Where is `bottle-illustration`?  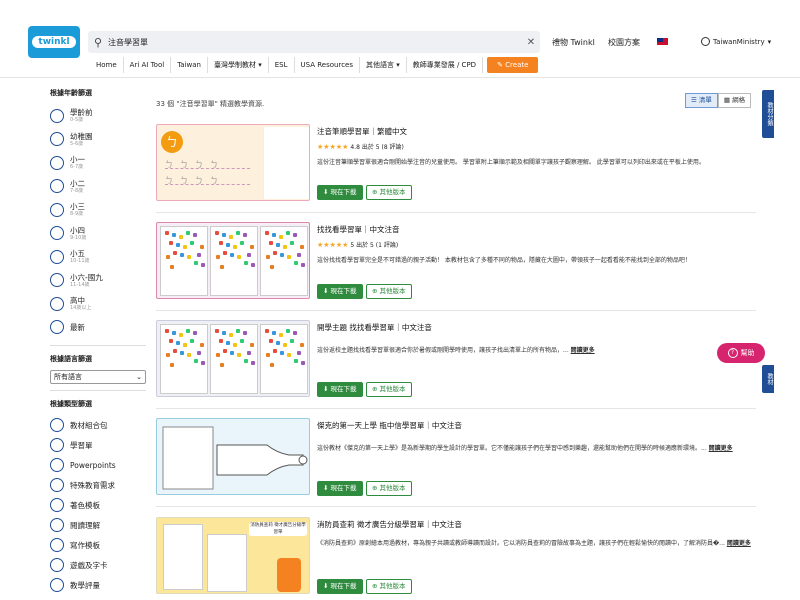
bottle-illustration is located at coordinates (235, 458).